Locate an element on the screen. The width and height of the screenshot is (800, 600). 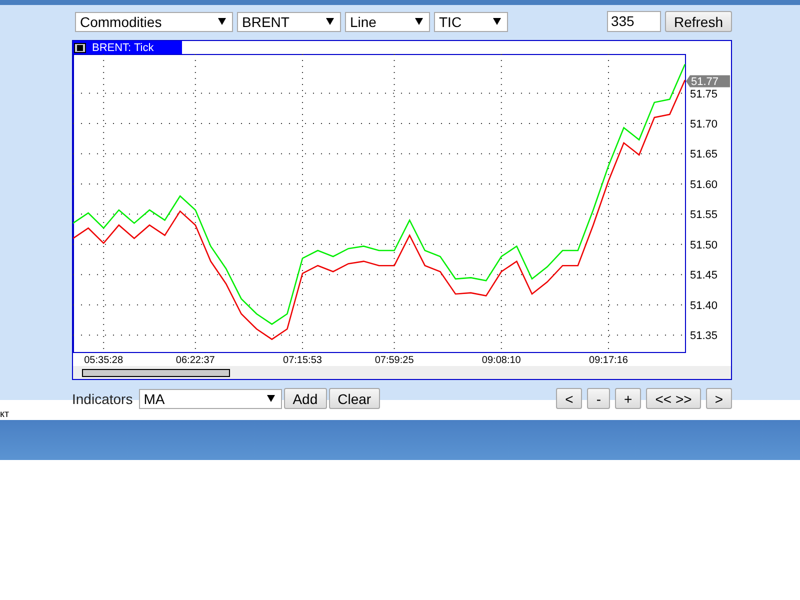
action-button: Add is located at coordinates (305, 398).